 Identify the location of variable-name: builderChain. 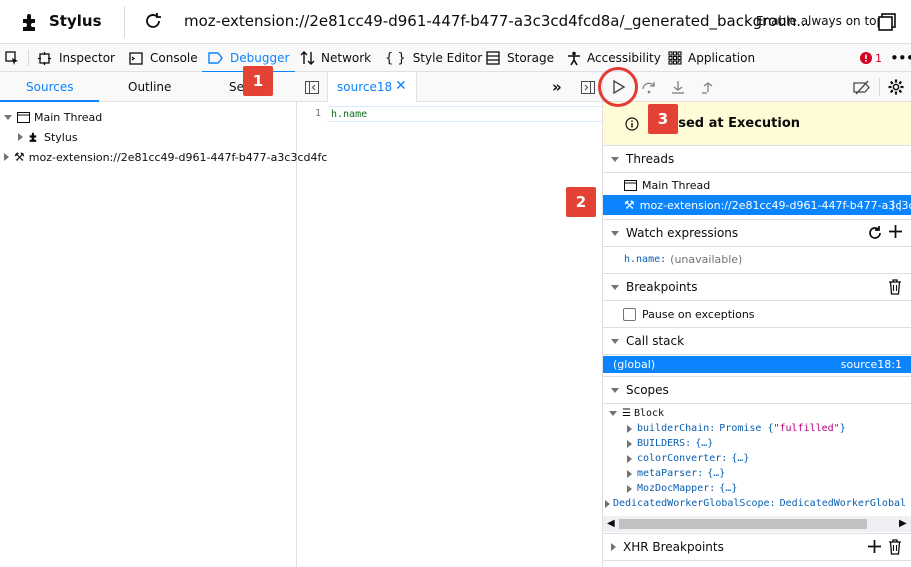
(673, 428).